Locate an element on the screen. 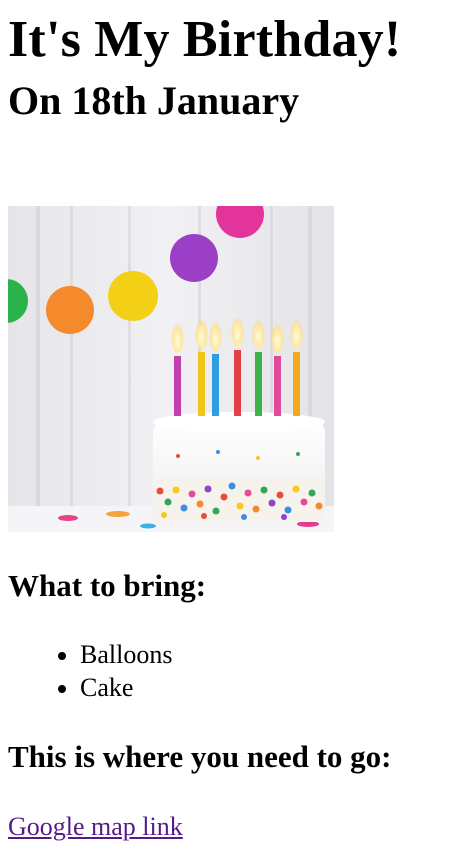 Image resolution: width=453 pixels, height=852 pixels. location-heading: This is where you need to go: is located at coordinates (200, 756).